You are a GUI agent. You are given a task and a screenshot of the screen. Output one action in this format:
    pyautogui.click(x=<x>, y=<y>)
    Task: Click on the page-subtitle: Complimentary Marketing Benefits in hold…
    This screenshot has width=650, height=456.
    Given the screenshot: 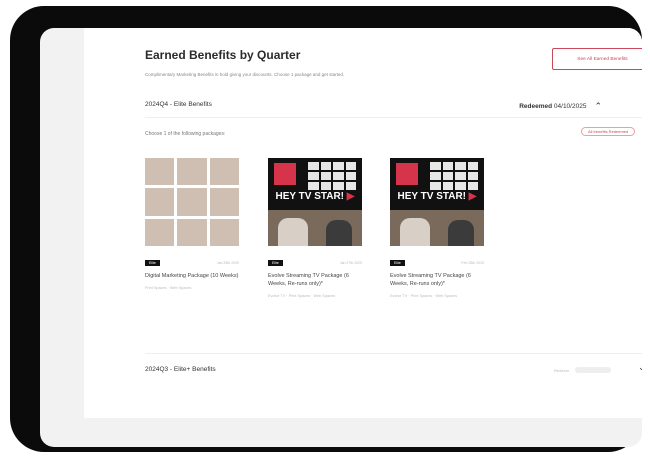 What is the action you would take?
    pyautogui.click(x=245, y=74)
    